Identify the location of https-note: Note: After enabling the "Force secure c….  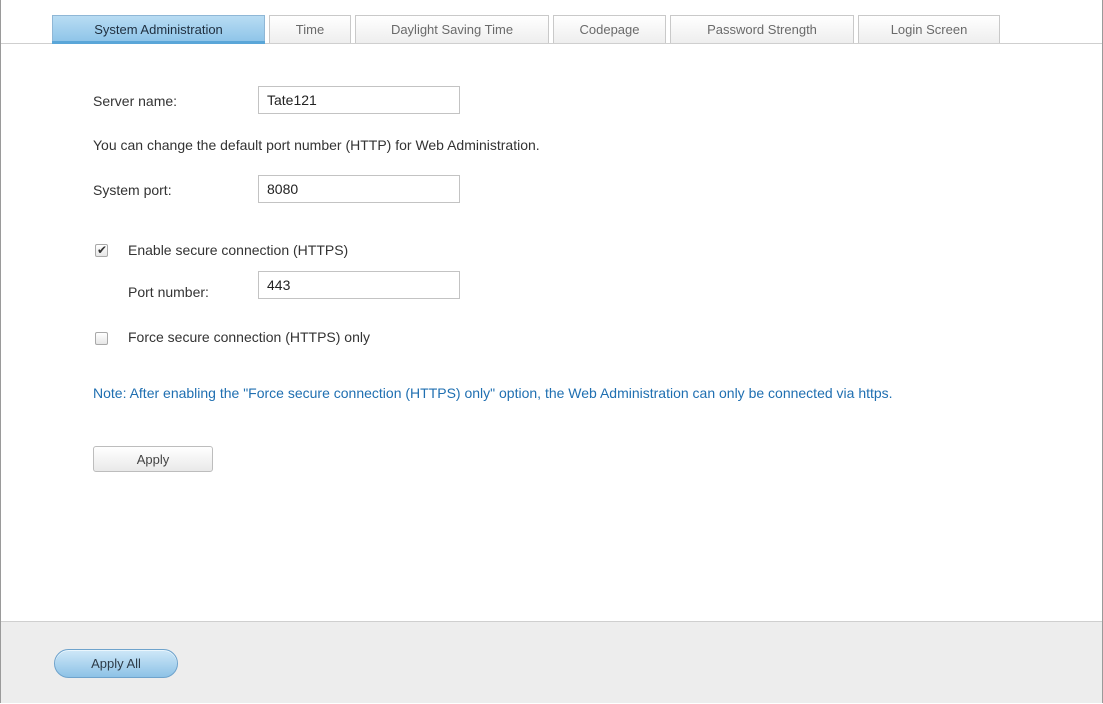
(493, 393).